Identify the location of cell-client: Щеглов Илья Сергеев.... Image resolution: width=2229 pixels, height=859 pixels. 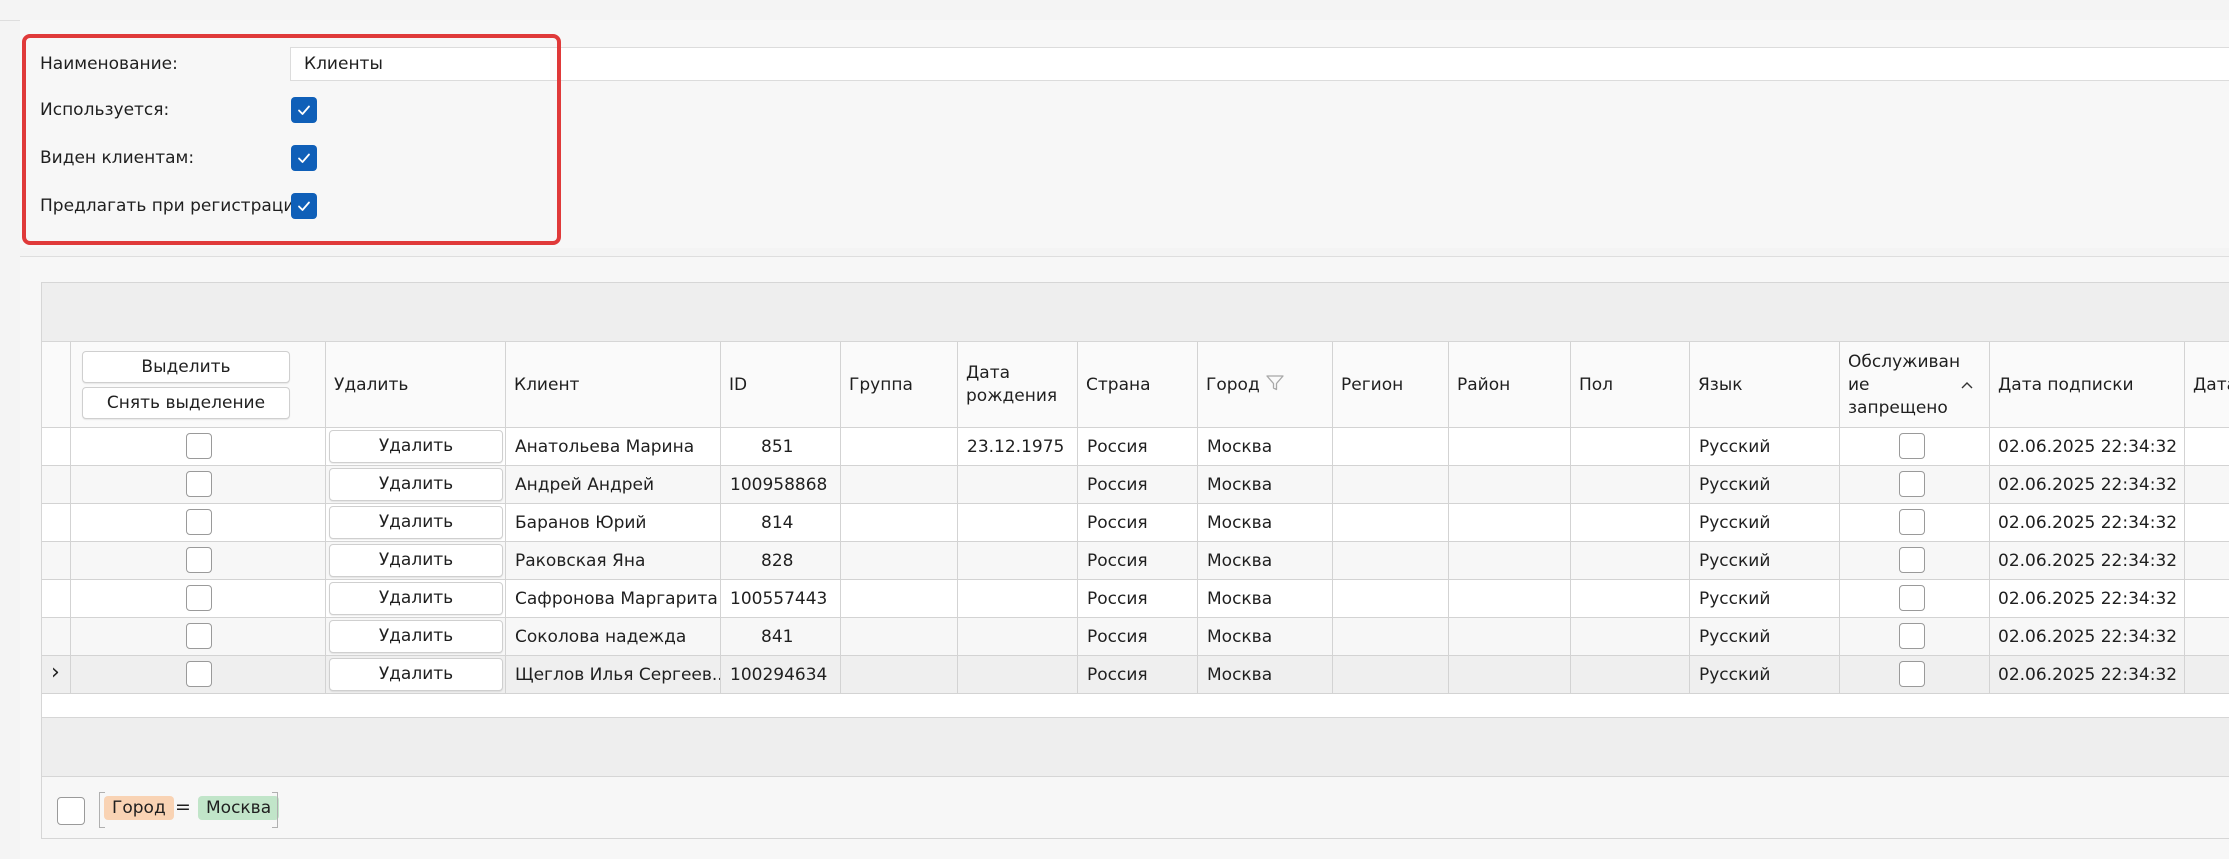
(613, 675).